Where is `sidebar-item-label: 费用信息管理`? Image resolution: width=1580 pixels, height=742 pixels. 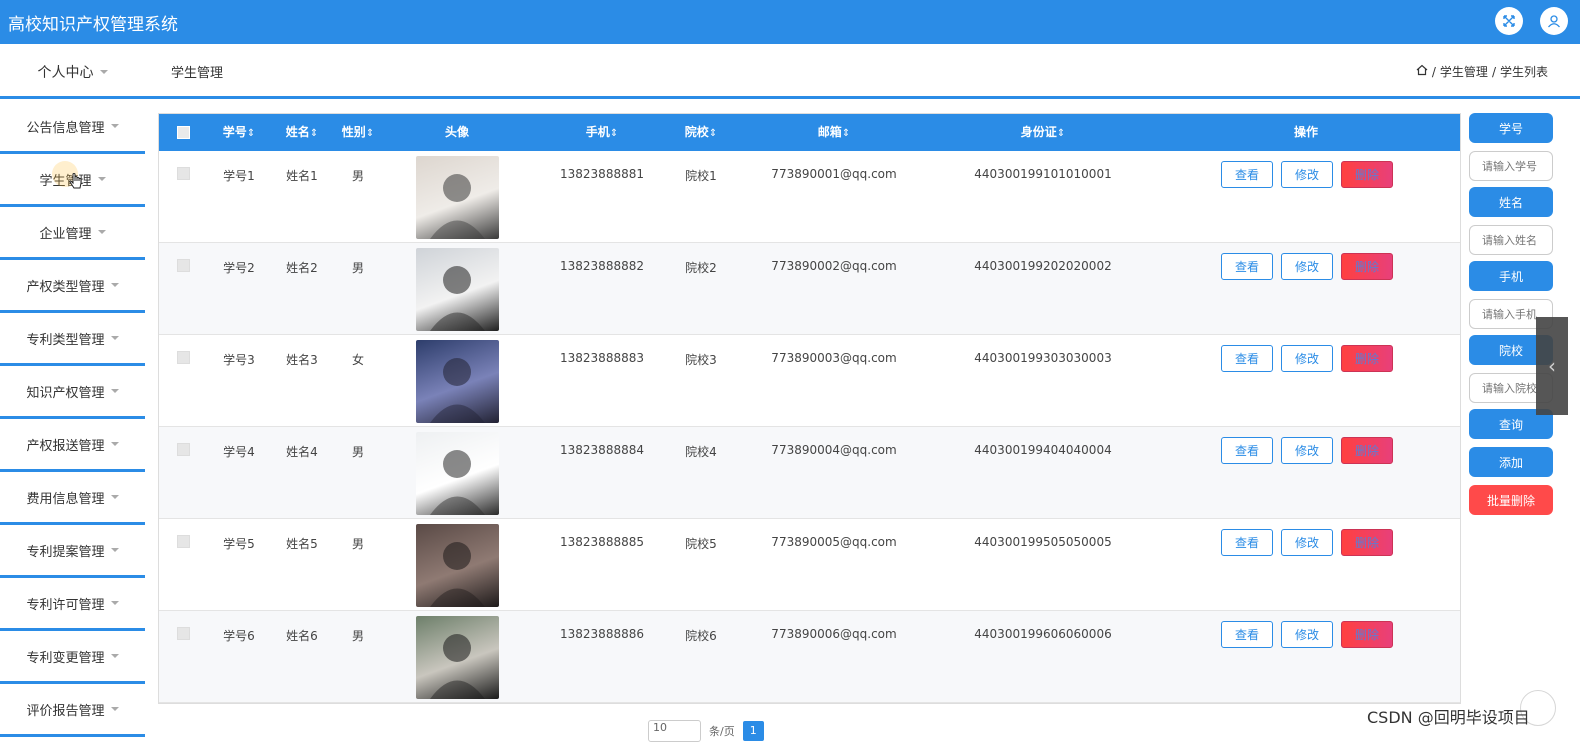 sidebar-item-label: 费用信息管理 is located at coordinates (65, 499).